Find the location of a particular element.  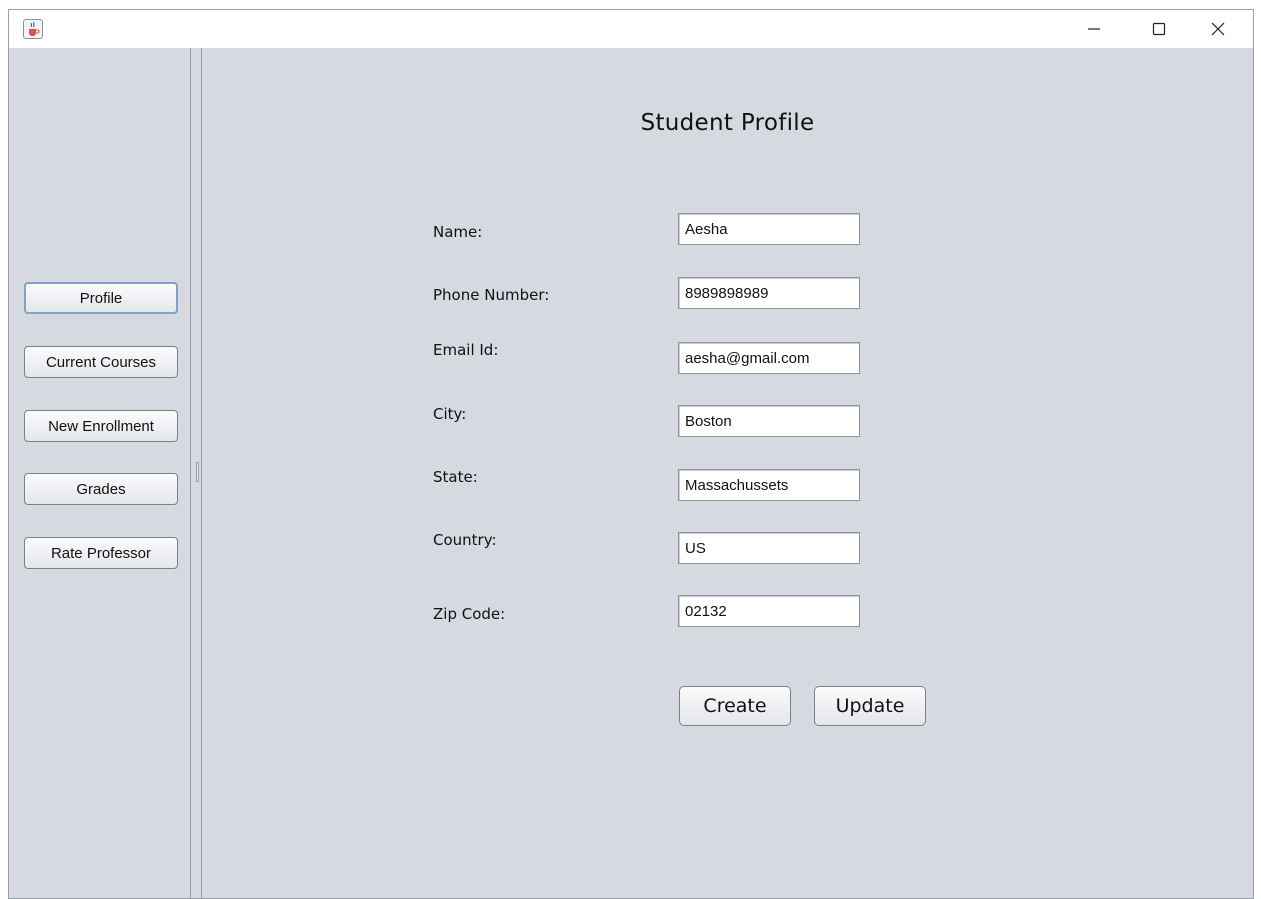

divider-grip-handle is located at coordinates (197, 472).